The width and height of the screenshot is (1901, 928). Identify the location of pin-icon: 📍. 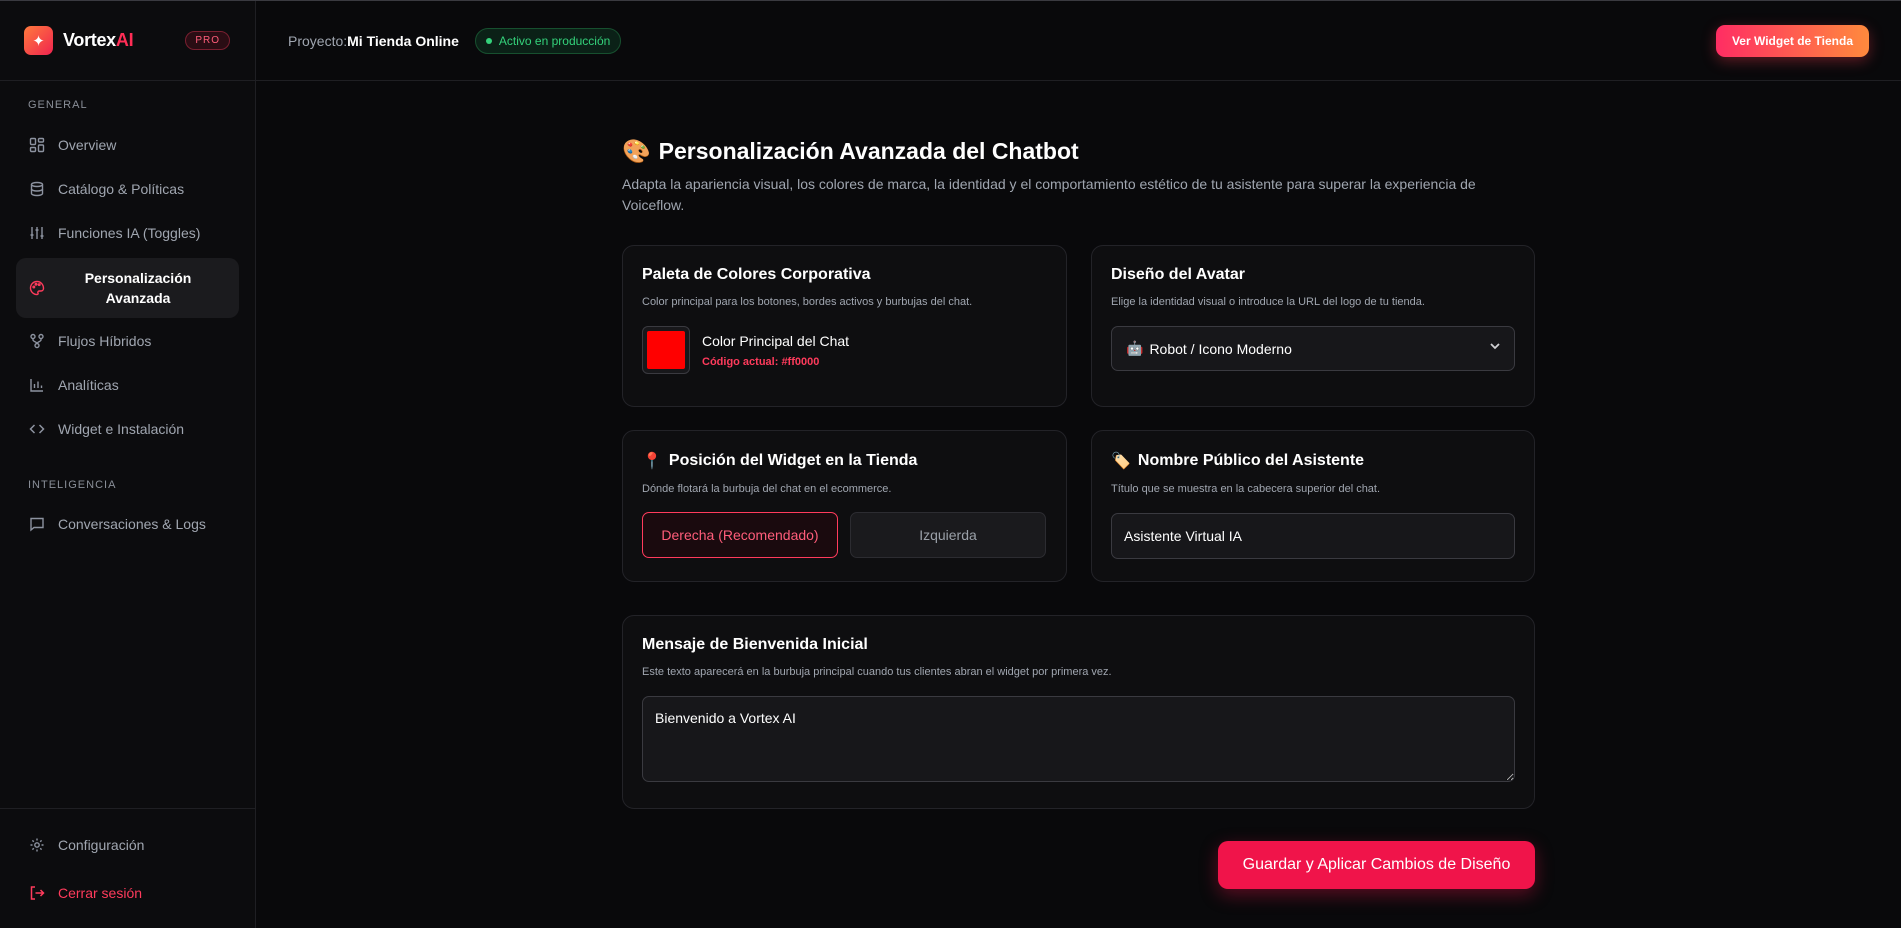
(652, 461).